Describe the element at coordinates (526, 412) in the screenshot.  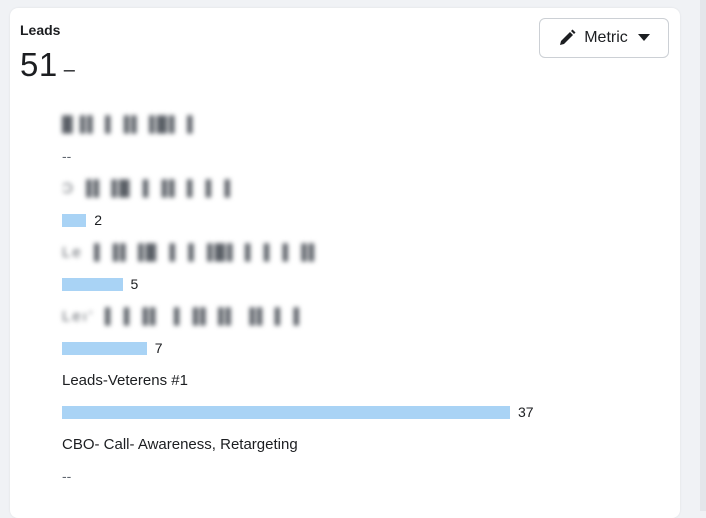
I see `breakdown-bar-value: 37` at that location.